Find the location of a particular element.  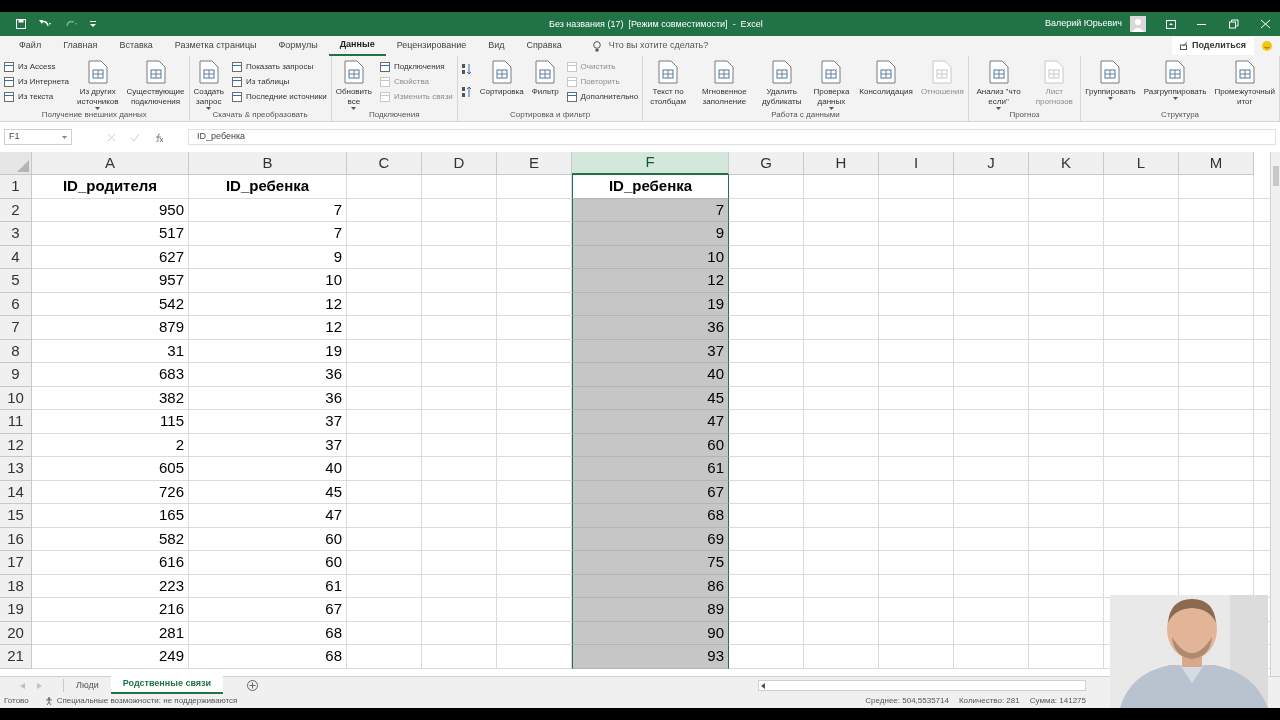

row-header: 16 is located at coordinates (16, 539).